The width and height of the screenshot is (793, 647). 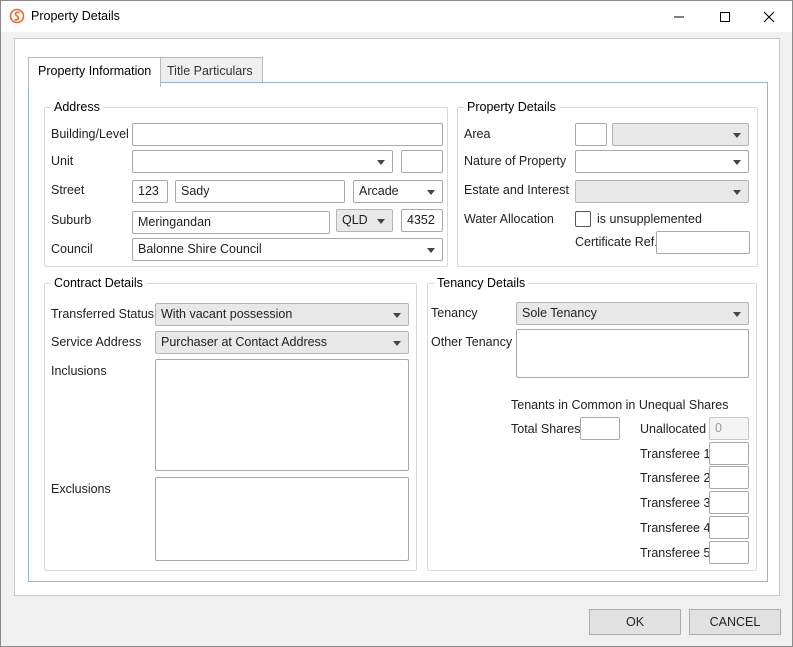 What do you see at coordinates (77, 107) in the screenshot?
I see `address-group-title: Address` at bounding box center [77, 107].